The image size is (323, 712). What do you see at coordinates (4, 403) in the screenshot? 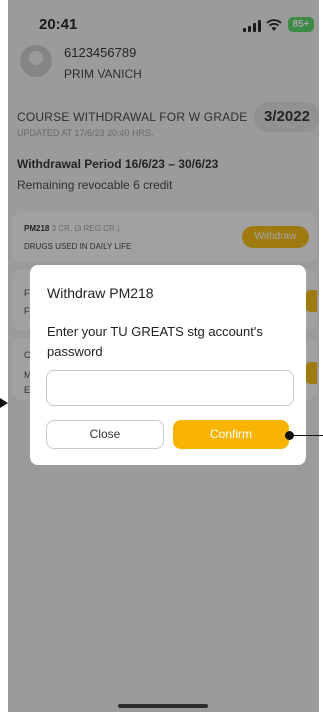
I see `pointer-arrow-icon` at bounding box center [4, 403].